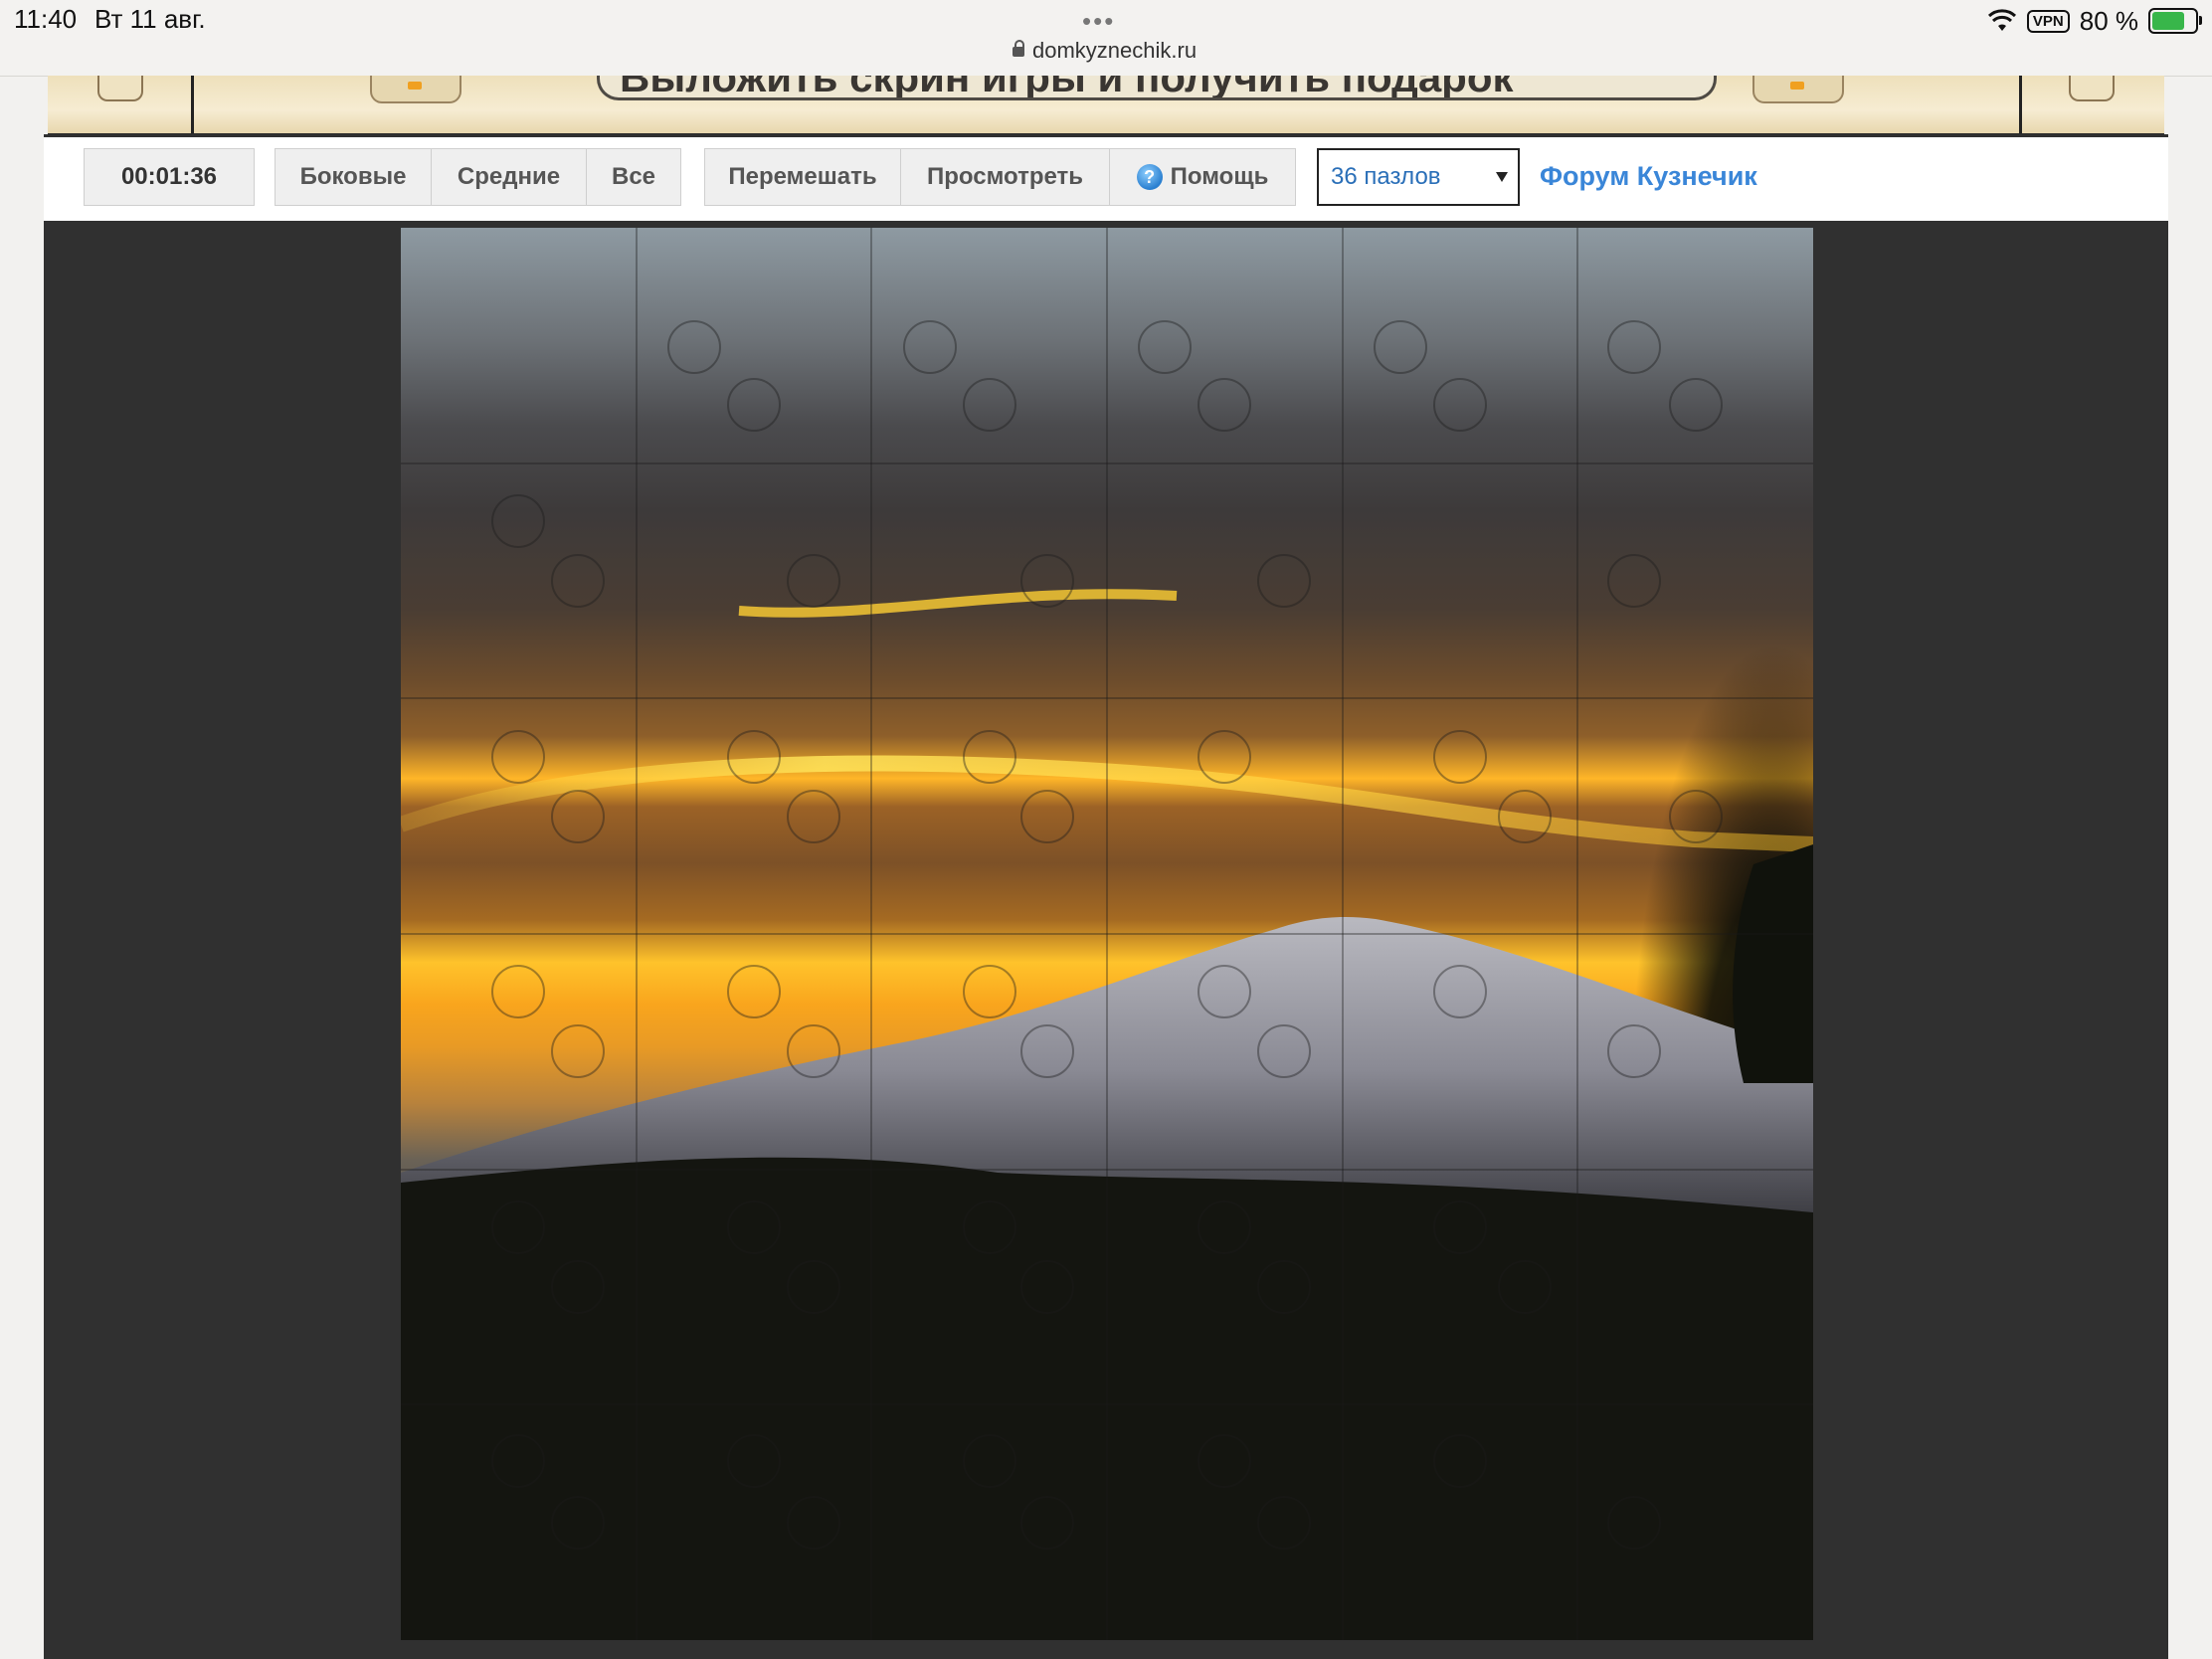 The height and width of the screenshot is (1659, 2212). What do you see at coordinates (633, 177) in the screenshot?
I see `filter-all-button: Все` at bounding box center [633, 177].